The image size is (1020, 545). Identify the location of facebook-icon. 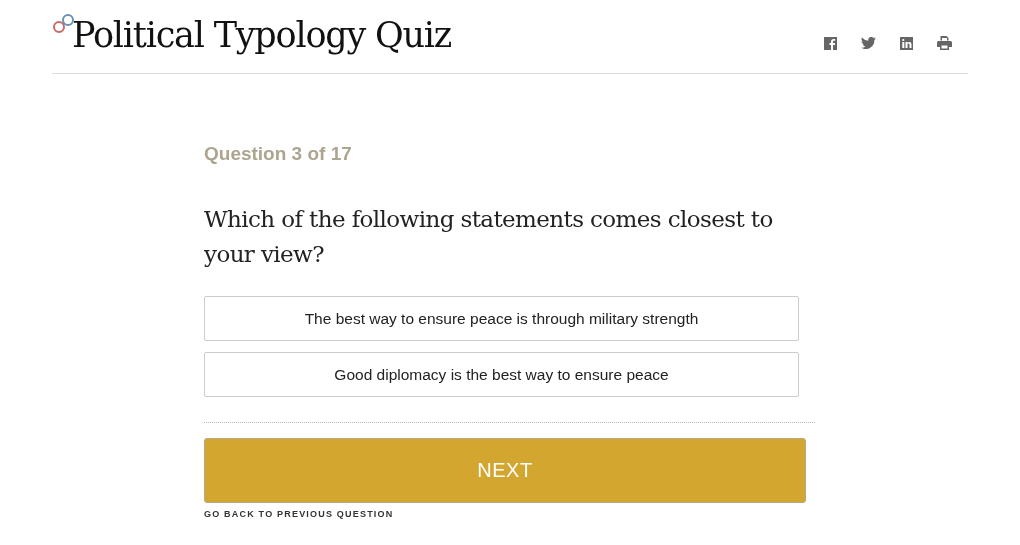
(830, 43).